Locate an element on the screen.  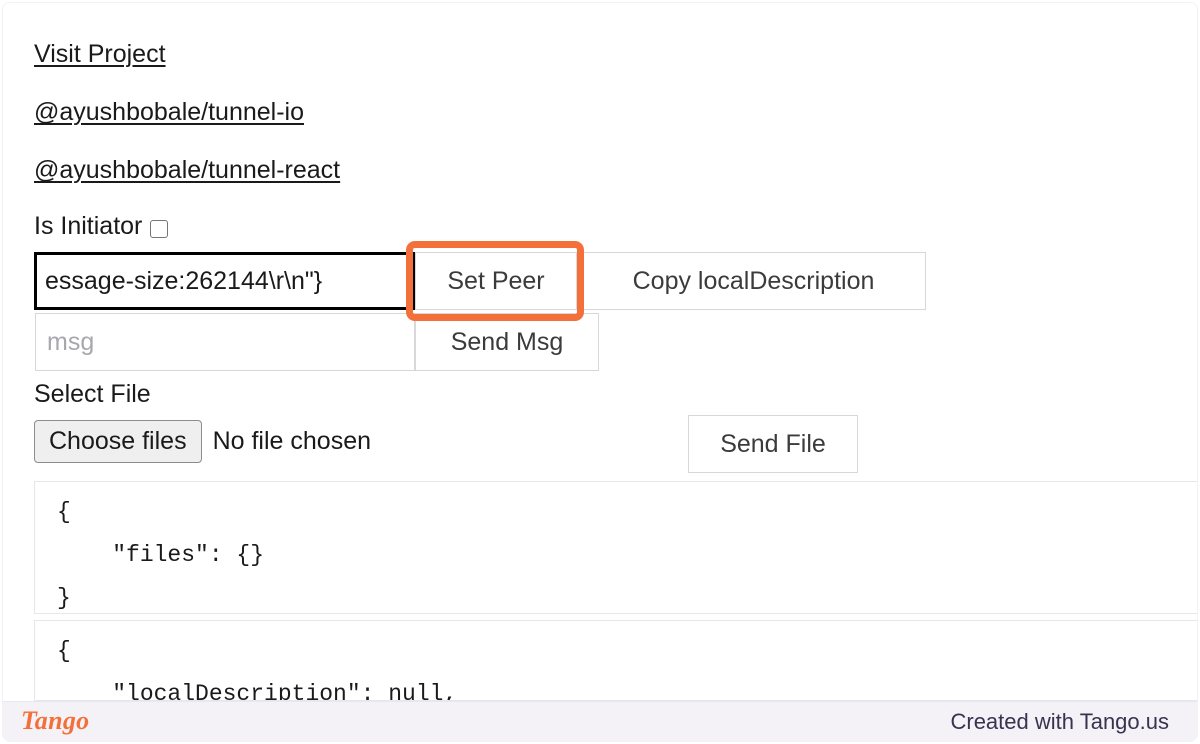
file-picker-row: Choose files No file chosen is located at coordinates (202, 441).